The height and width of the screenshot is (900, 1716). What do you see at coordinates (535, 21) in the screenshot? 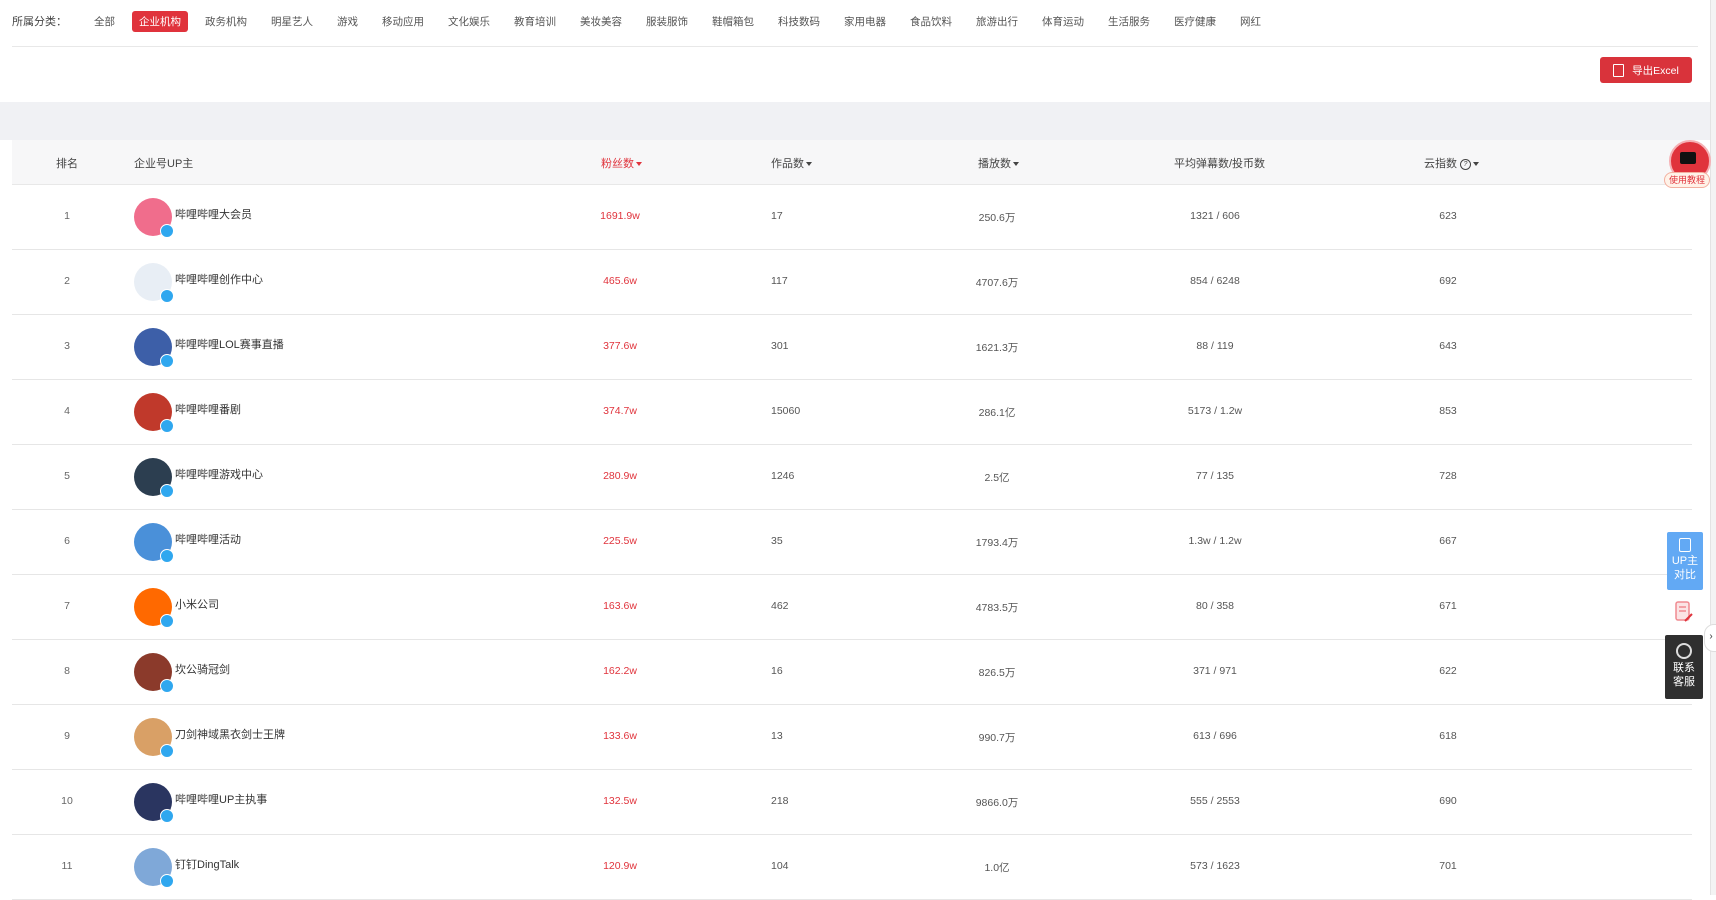
I see `category-filter-item: 教育培训` at bounding box center [535, 21].